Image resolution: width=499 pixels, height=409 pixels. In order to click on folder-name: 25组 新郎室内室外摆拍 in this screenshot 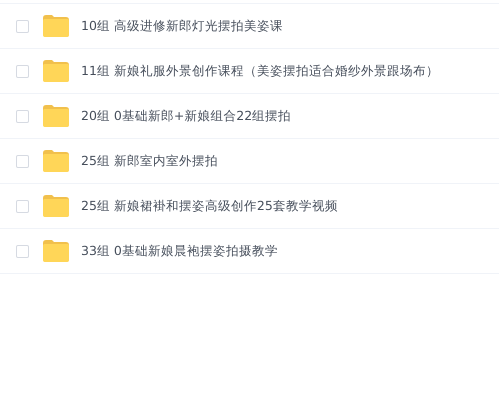, I will do `click(149, 161)`.